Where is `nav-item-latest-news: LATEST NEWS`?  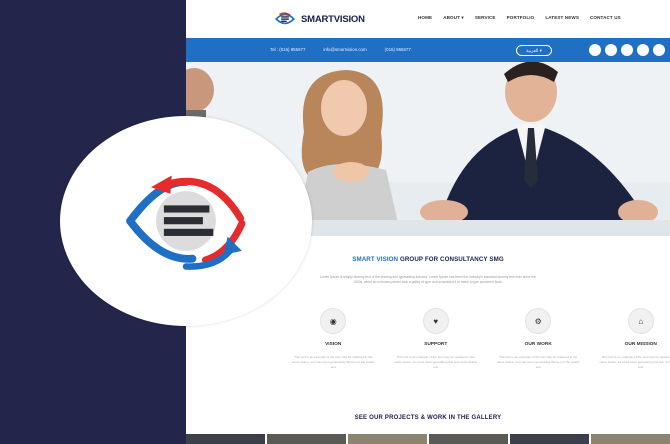
nav-item-latest-news: LATEST NEWS is located at coordinates (562, 18).